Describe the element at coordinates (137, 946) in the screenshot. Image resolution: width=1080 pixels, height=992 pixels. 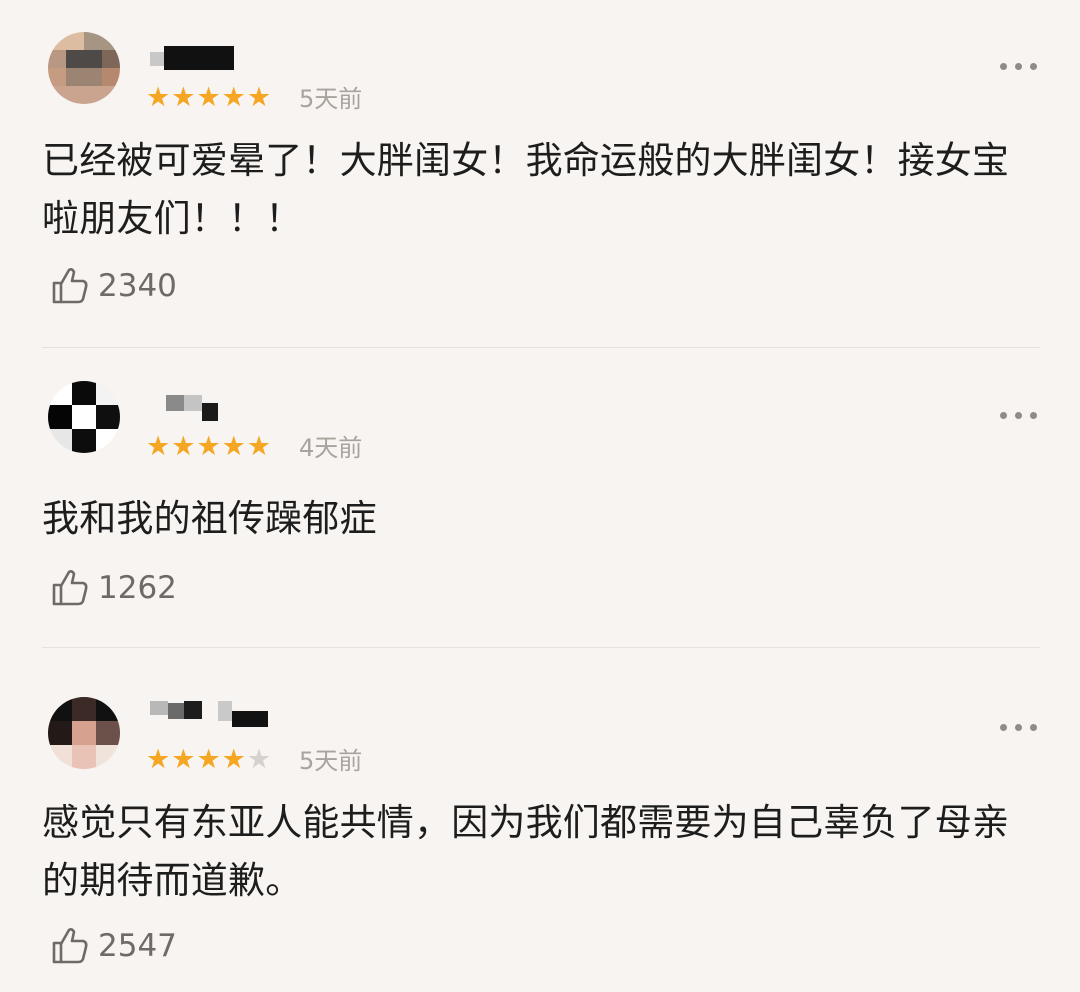
I see `like-count: 2547` at that location.